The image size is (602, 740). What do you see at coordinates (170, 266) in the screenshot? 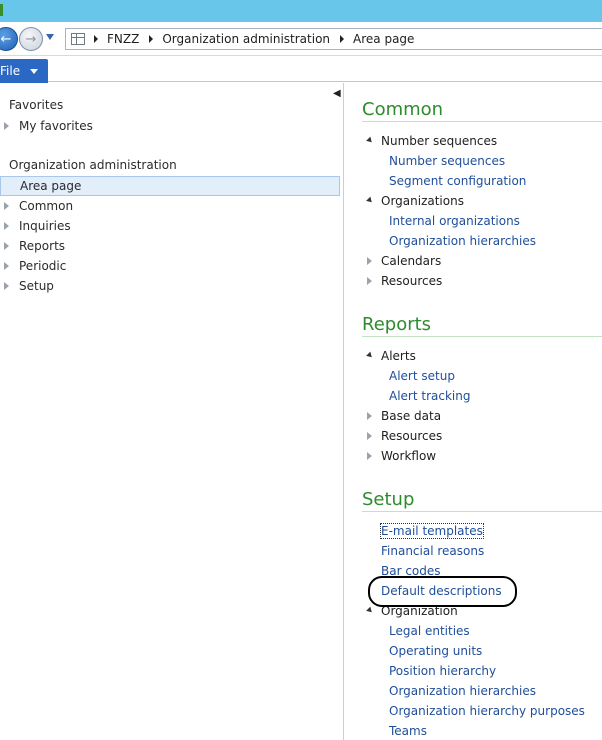
I see `nav-item-periodic: Periodic` at bounding box center [170, 266].